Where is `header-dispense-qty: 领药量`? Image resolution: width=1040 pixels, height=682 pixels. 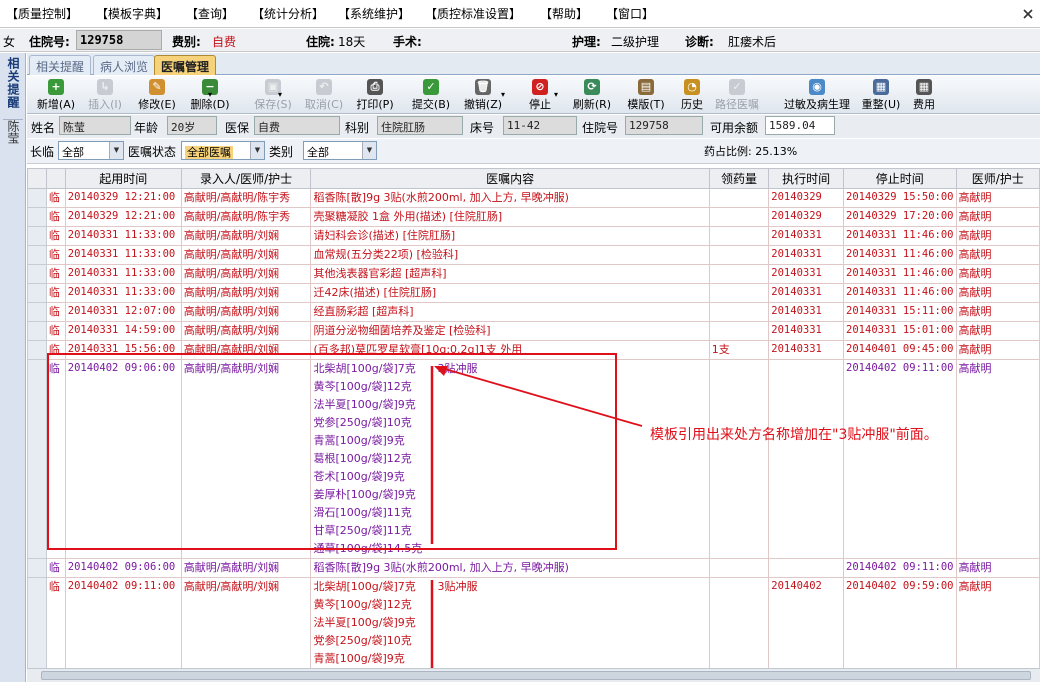 header-dispense-qty: 领药量 is located at coordinates (739, 178).